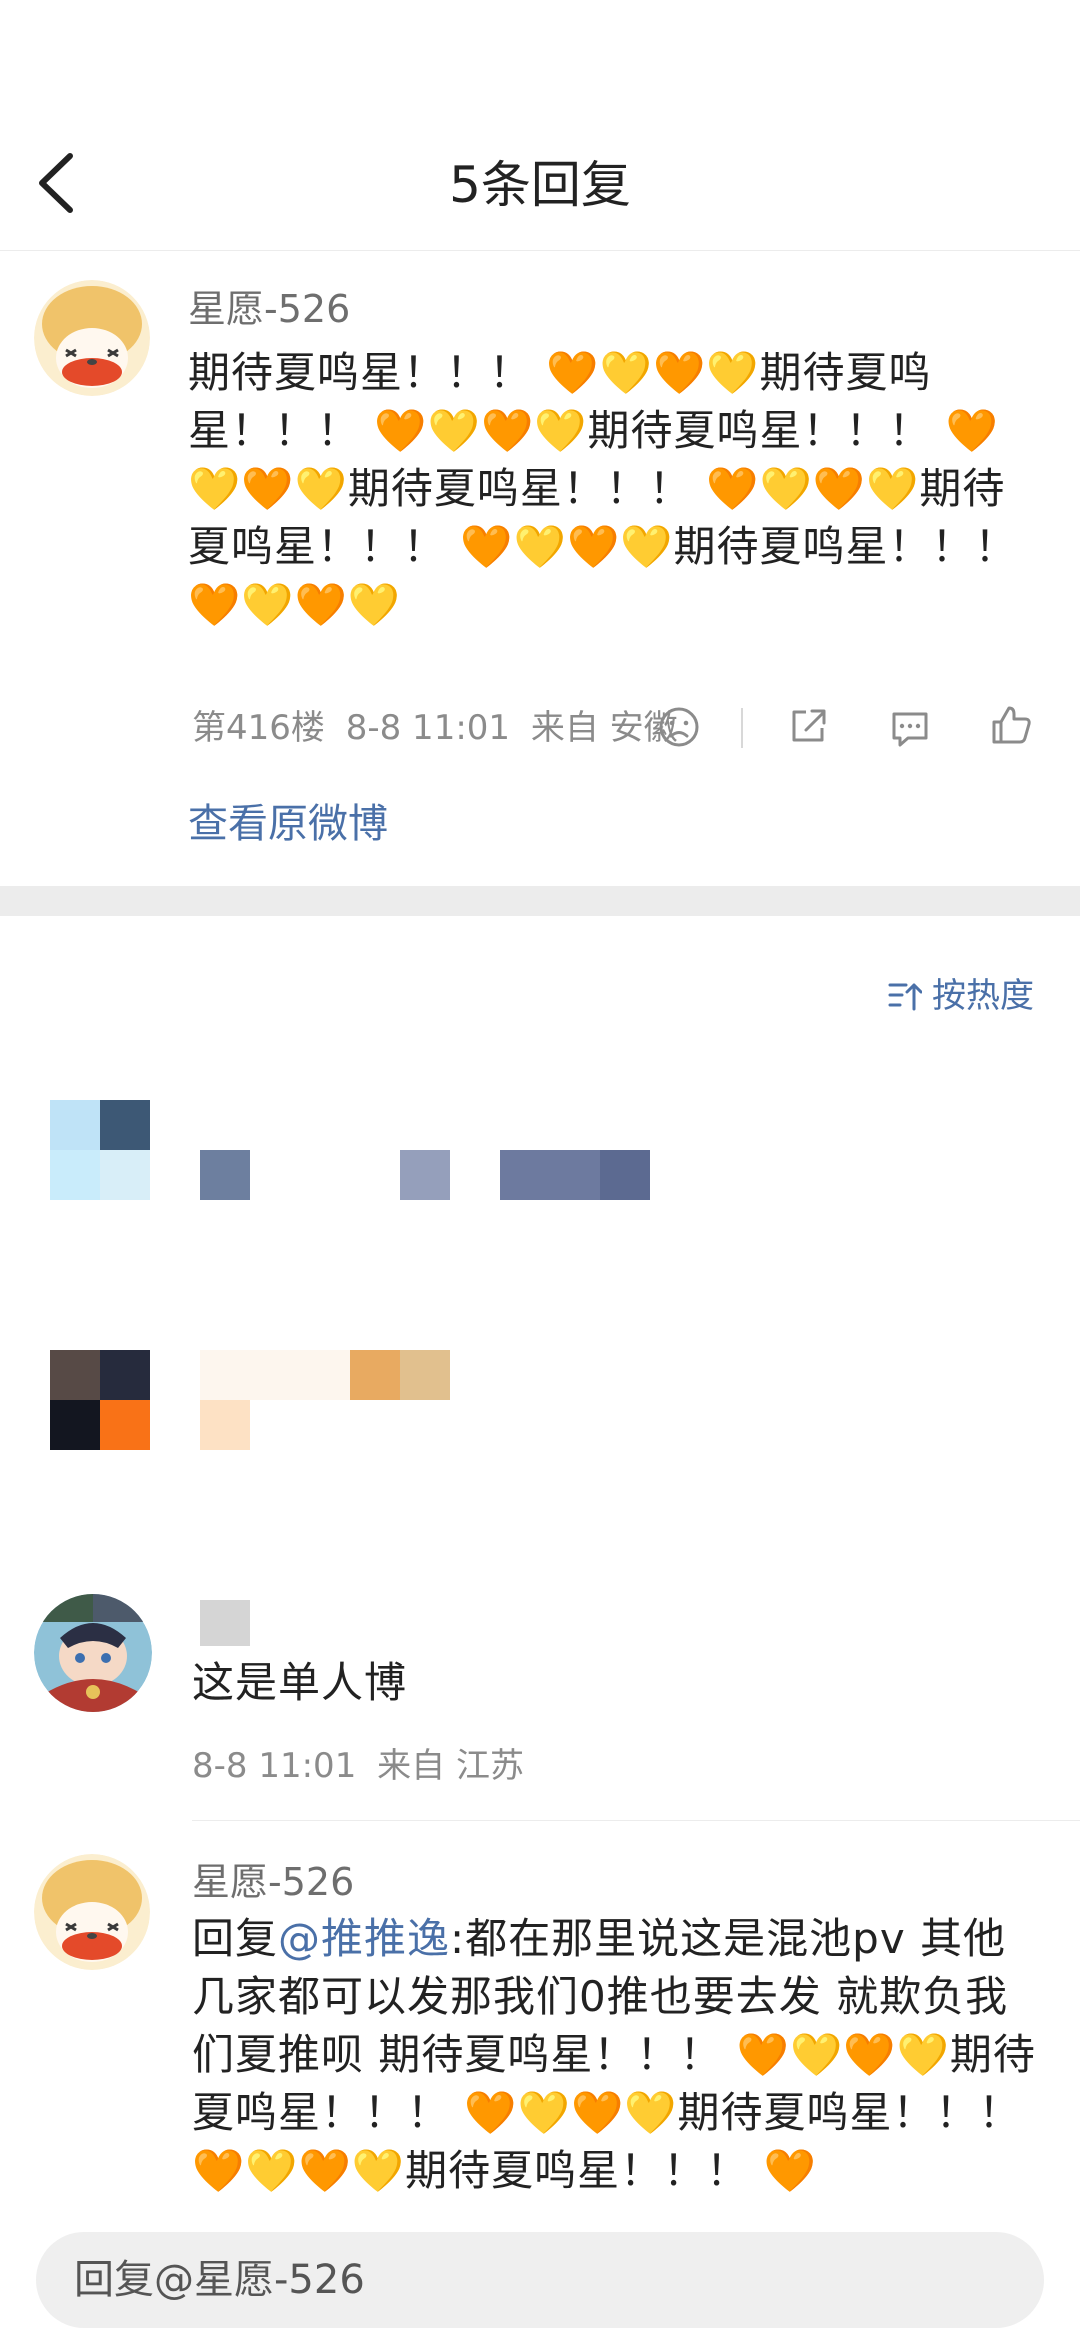 Image resolution: width=1080 pixels, height=2344 pixels. Describe the element at coordinates (636, 1820) in the screenshot. I see `reply-divider` at that location.